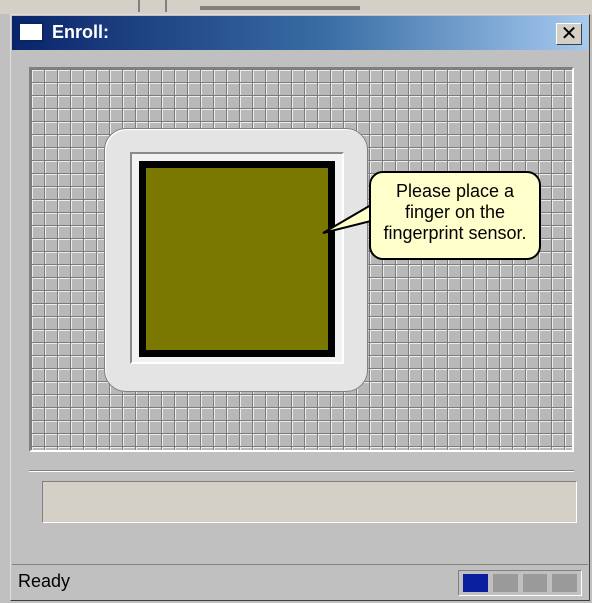 Image resolution: width=592 pixels, height=603 pixels. I want to click on fingerprint-sensor-bezel, so click(237, 258).